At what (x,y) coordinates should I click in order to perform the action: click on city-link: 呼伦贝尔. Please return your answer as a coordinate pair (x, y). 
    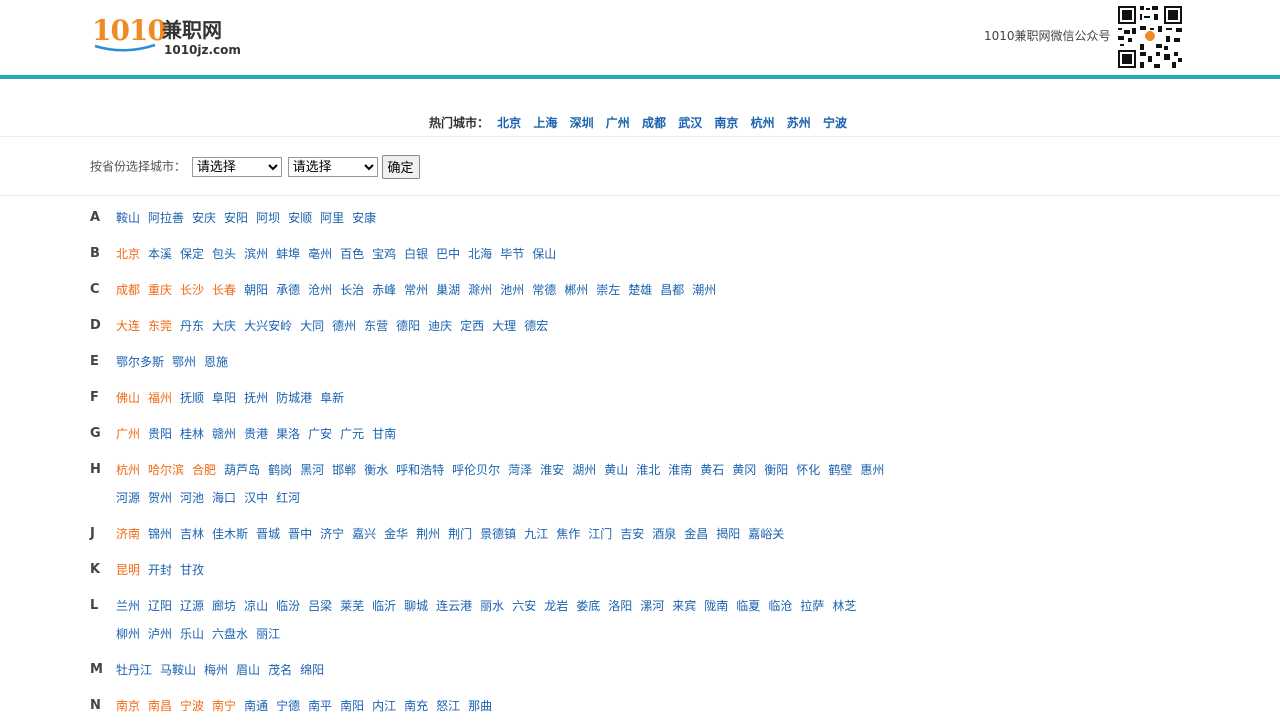
    Looking at the image, I should click on (476, 475).